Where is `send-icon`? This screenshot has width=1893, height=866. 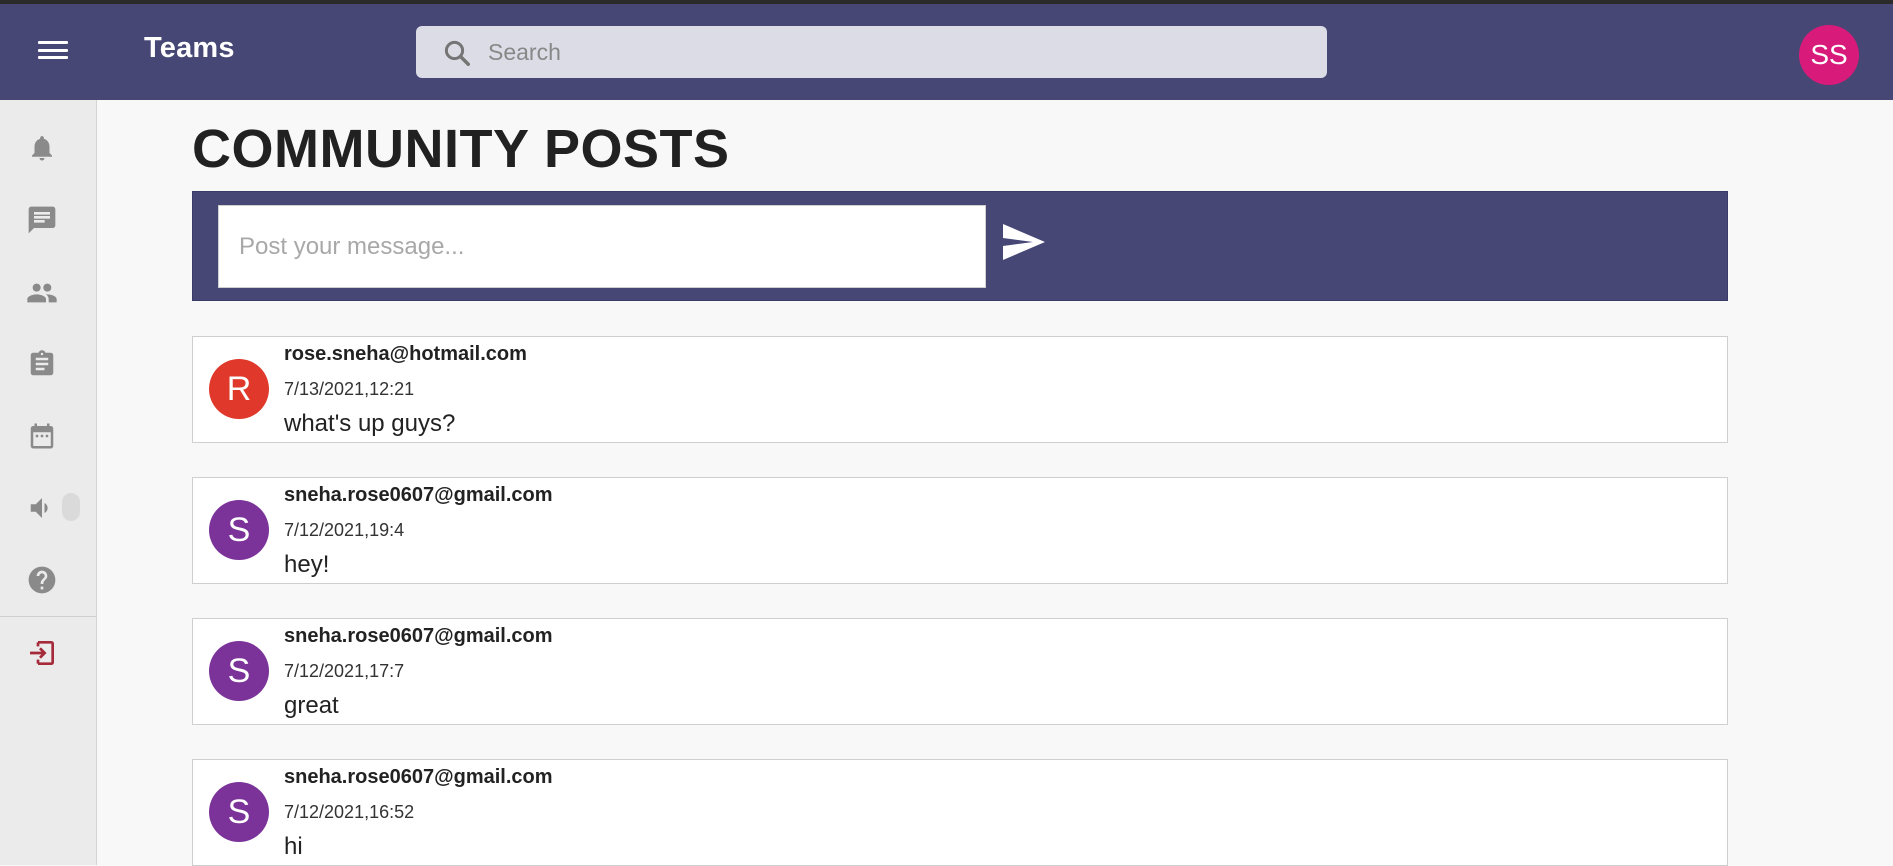 send-icon is located at coordinates (1023, 242).